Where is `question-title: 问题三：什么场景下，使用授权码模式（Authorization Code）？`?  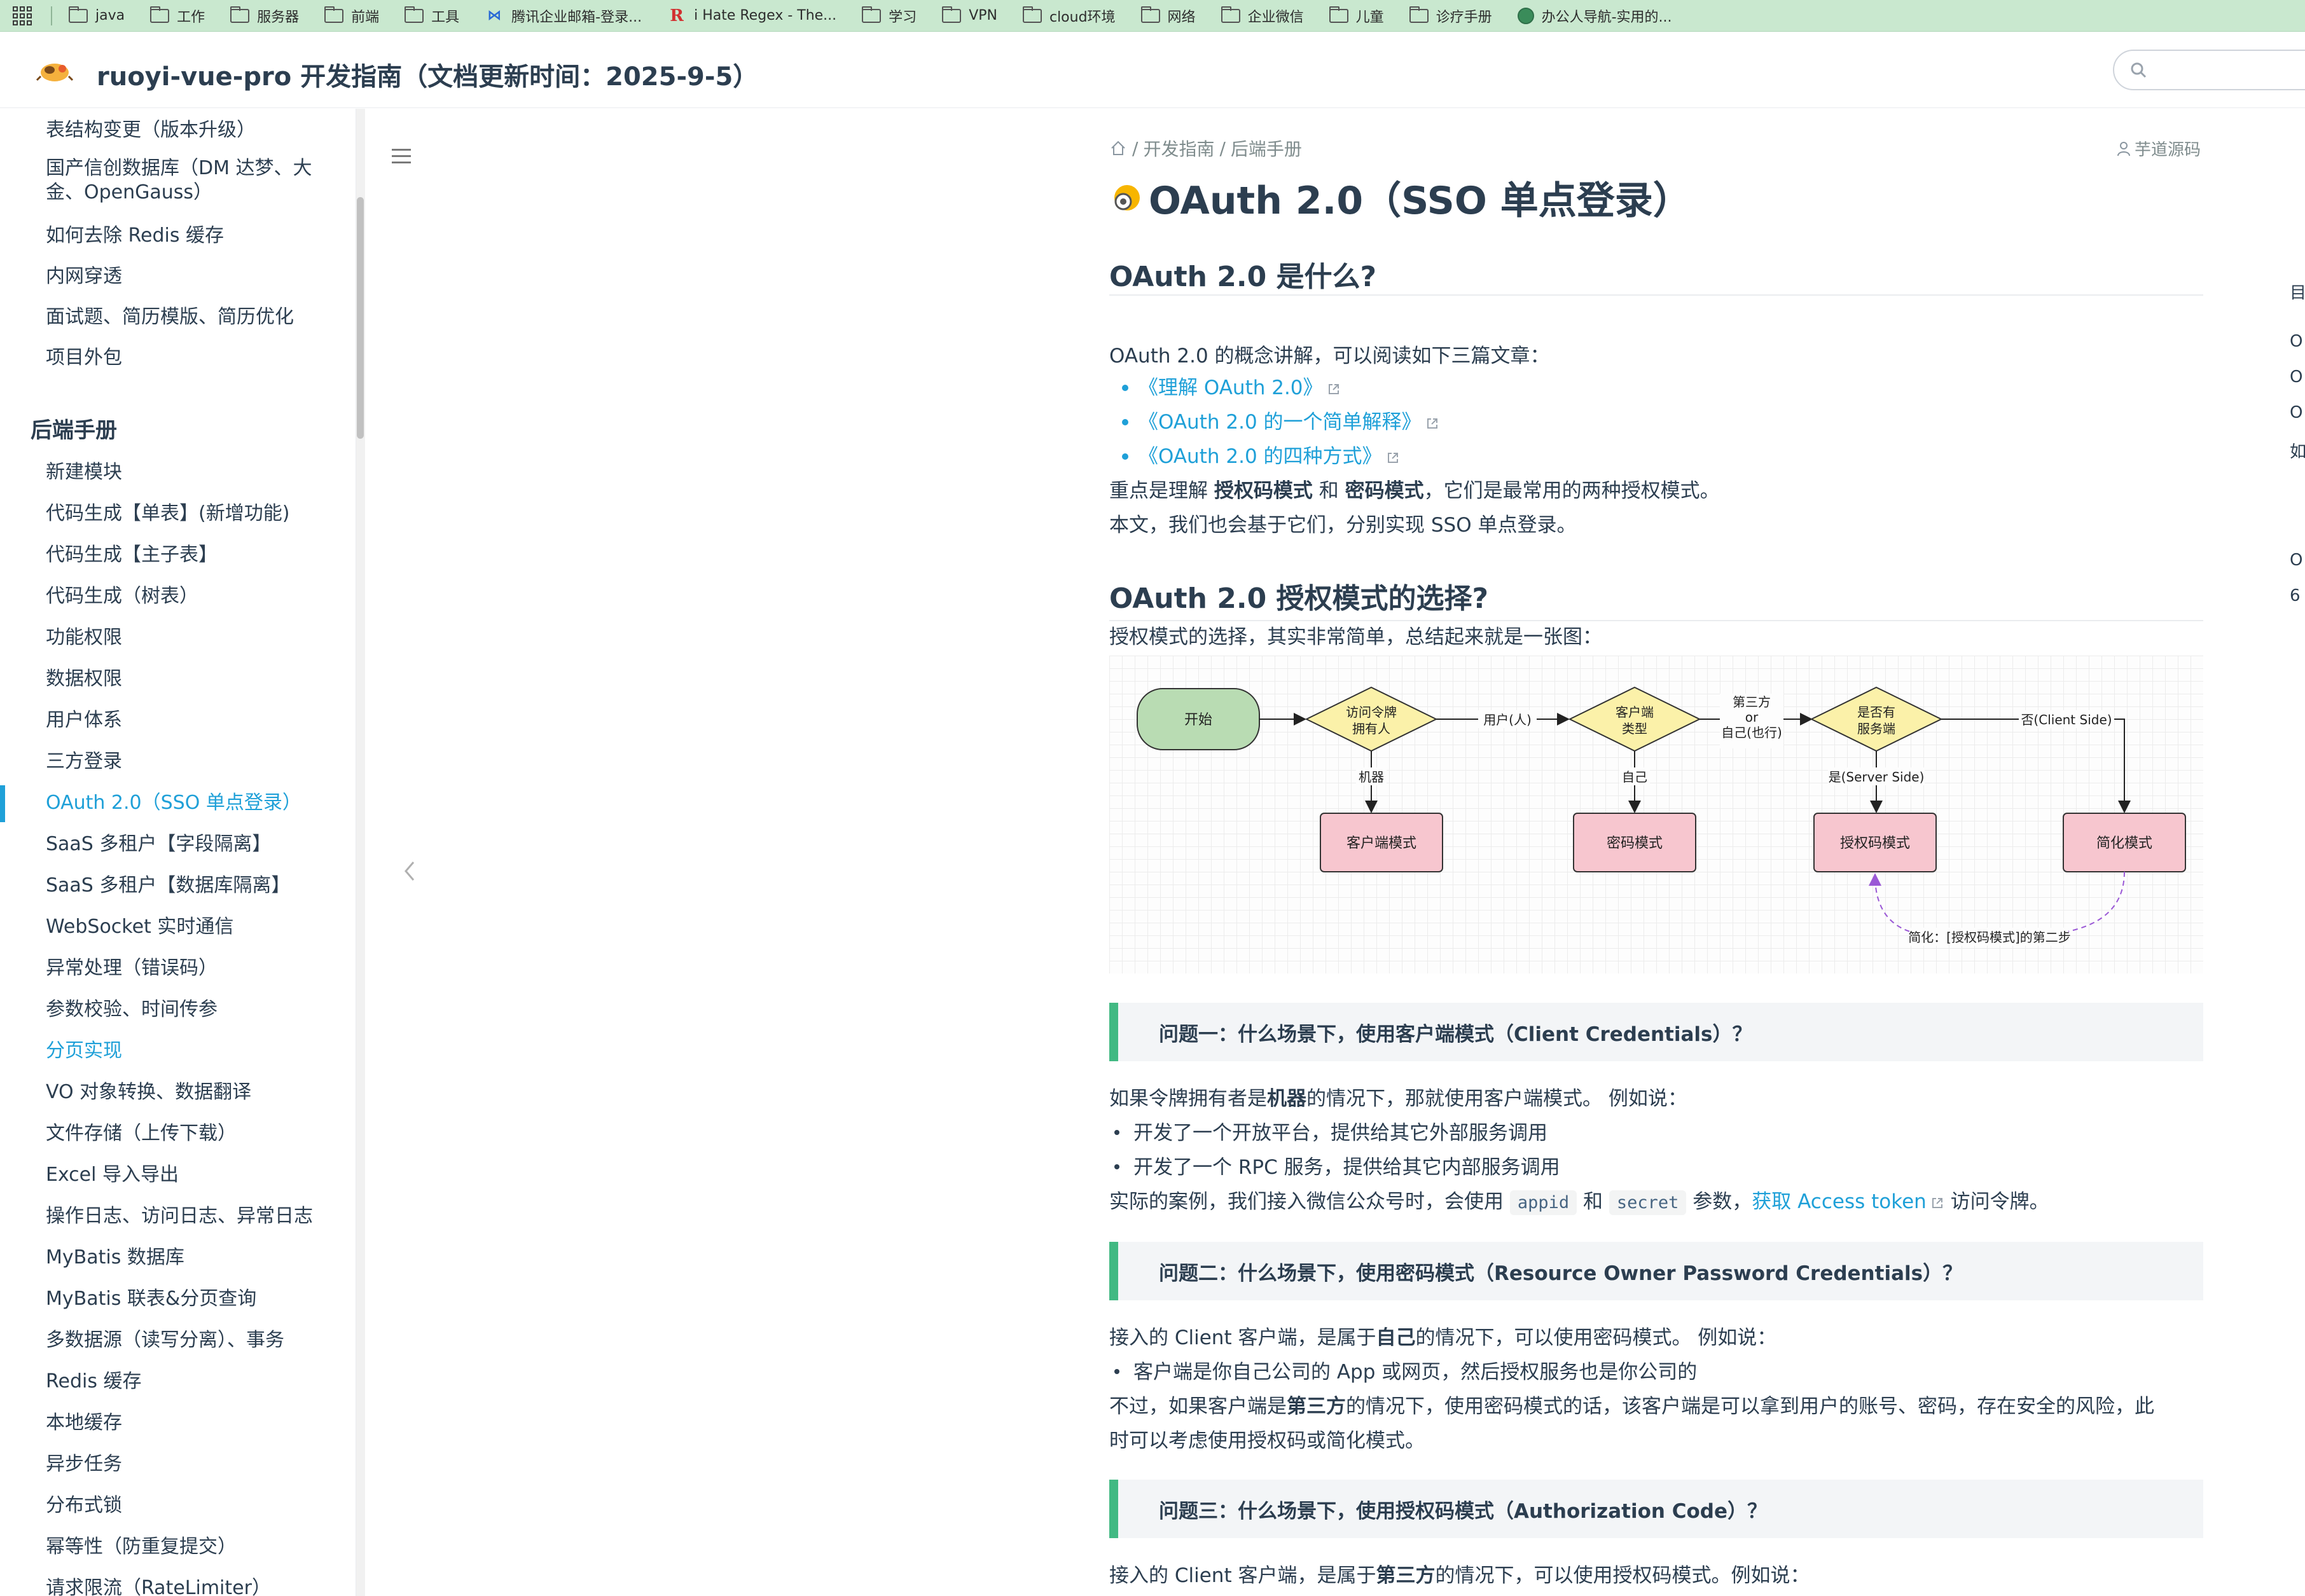
question-title: 问题三：什么场景下，使用授权码模式（Authorization Code）？ is located at coordinates (1463, 1511).